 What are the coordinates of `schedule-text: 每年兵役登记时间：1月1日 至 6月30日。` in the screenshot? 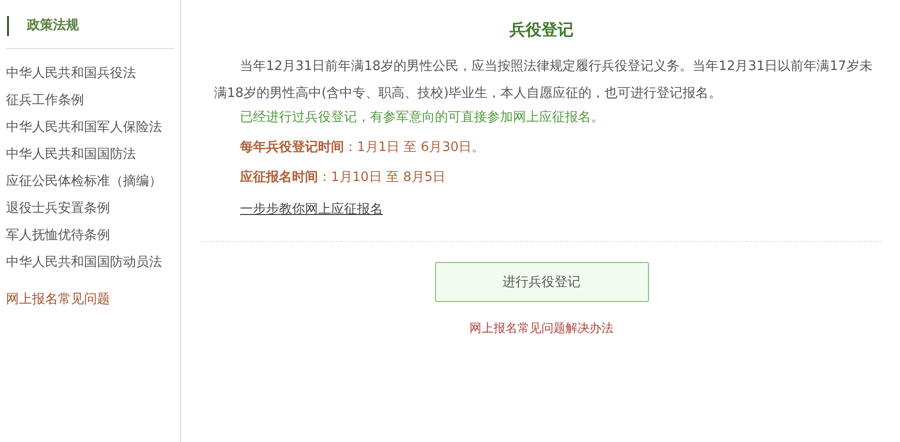 It's located at (362, 148).